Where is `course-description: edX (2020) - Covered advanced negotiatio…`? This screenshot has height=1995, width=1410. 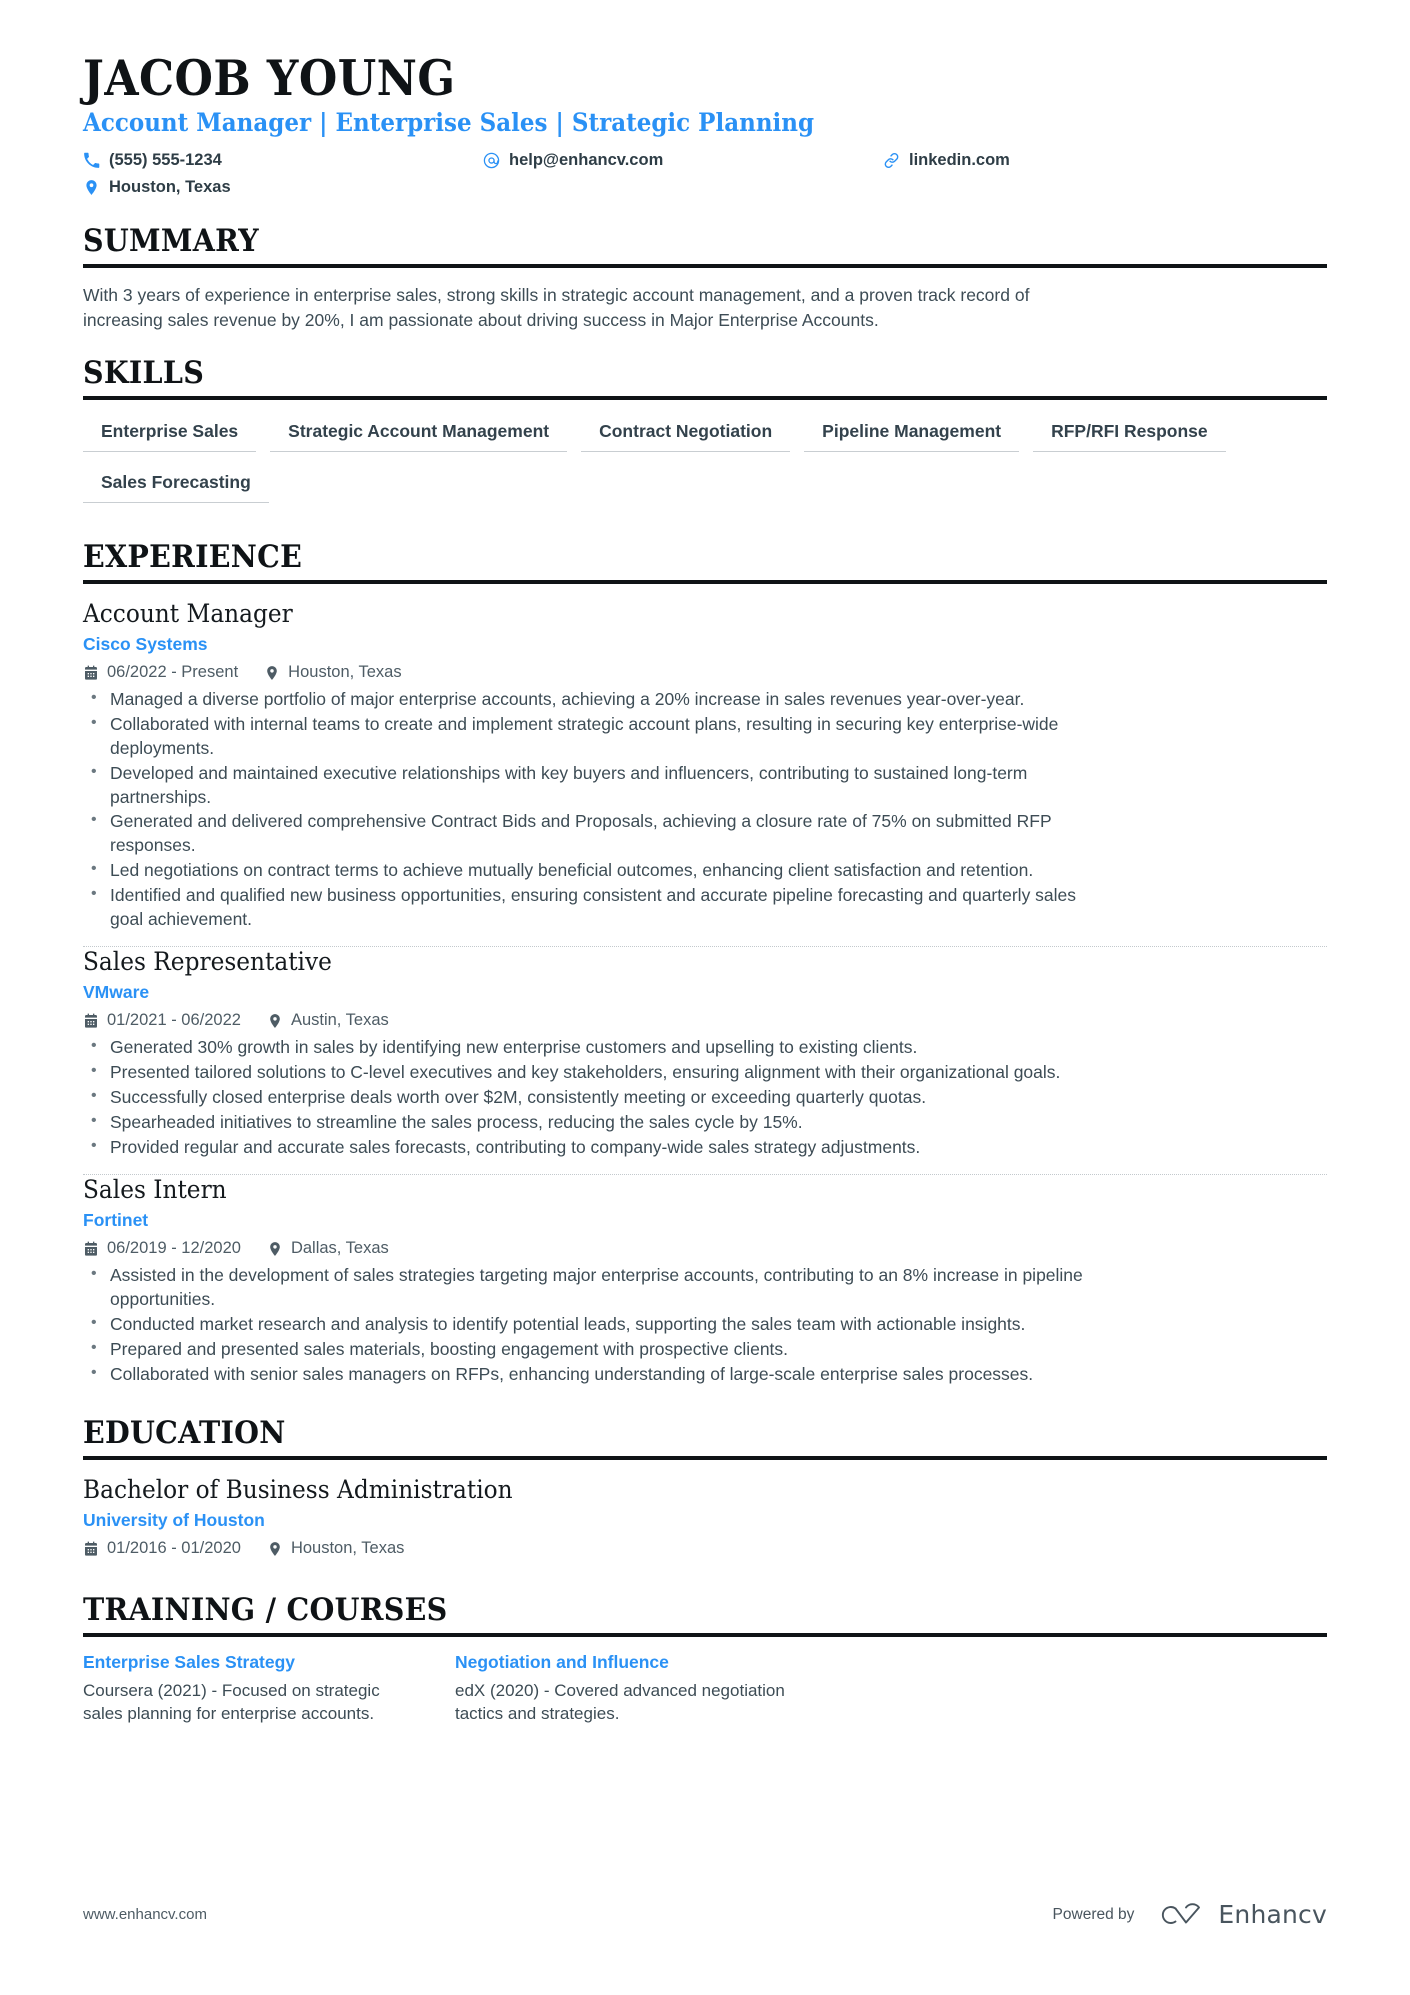
course-description: edX (2020) - Covered advanced negotiatio… is located at coordinates (620, 1702).